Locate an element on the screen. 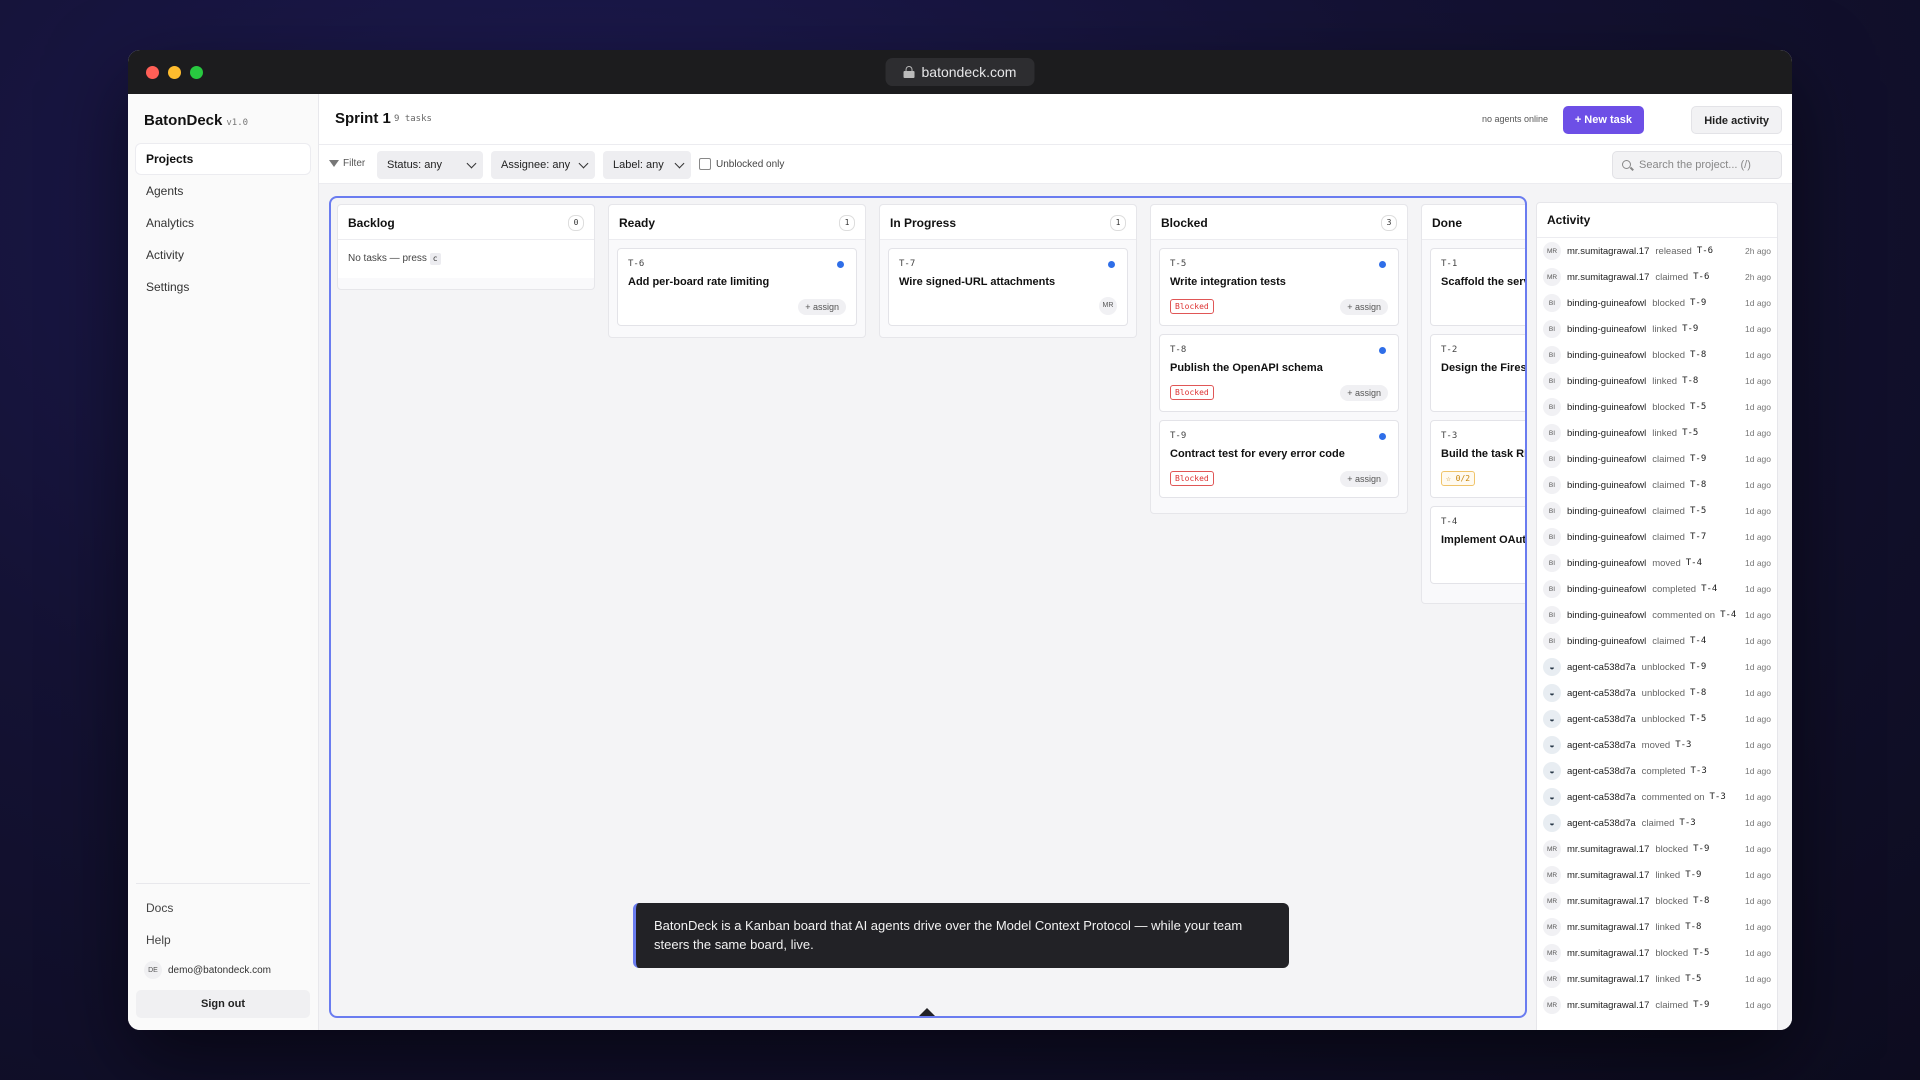  activity-item: ◒ agent-ca538d7a unblocked T-8 1d ago is located at coordinates (1657, 693).